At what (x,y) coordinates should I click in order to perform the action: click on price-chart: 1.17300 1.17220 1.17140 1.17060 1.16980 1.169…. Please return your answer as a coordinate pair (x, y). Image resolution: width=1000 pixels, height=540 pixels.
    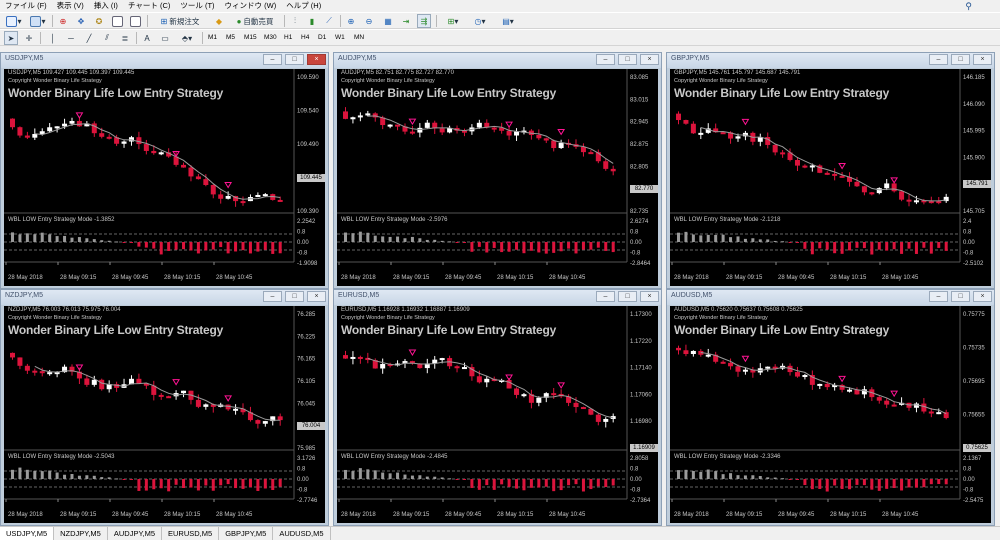
    Looking at the image, I should click on (497, 414).